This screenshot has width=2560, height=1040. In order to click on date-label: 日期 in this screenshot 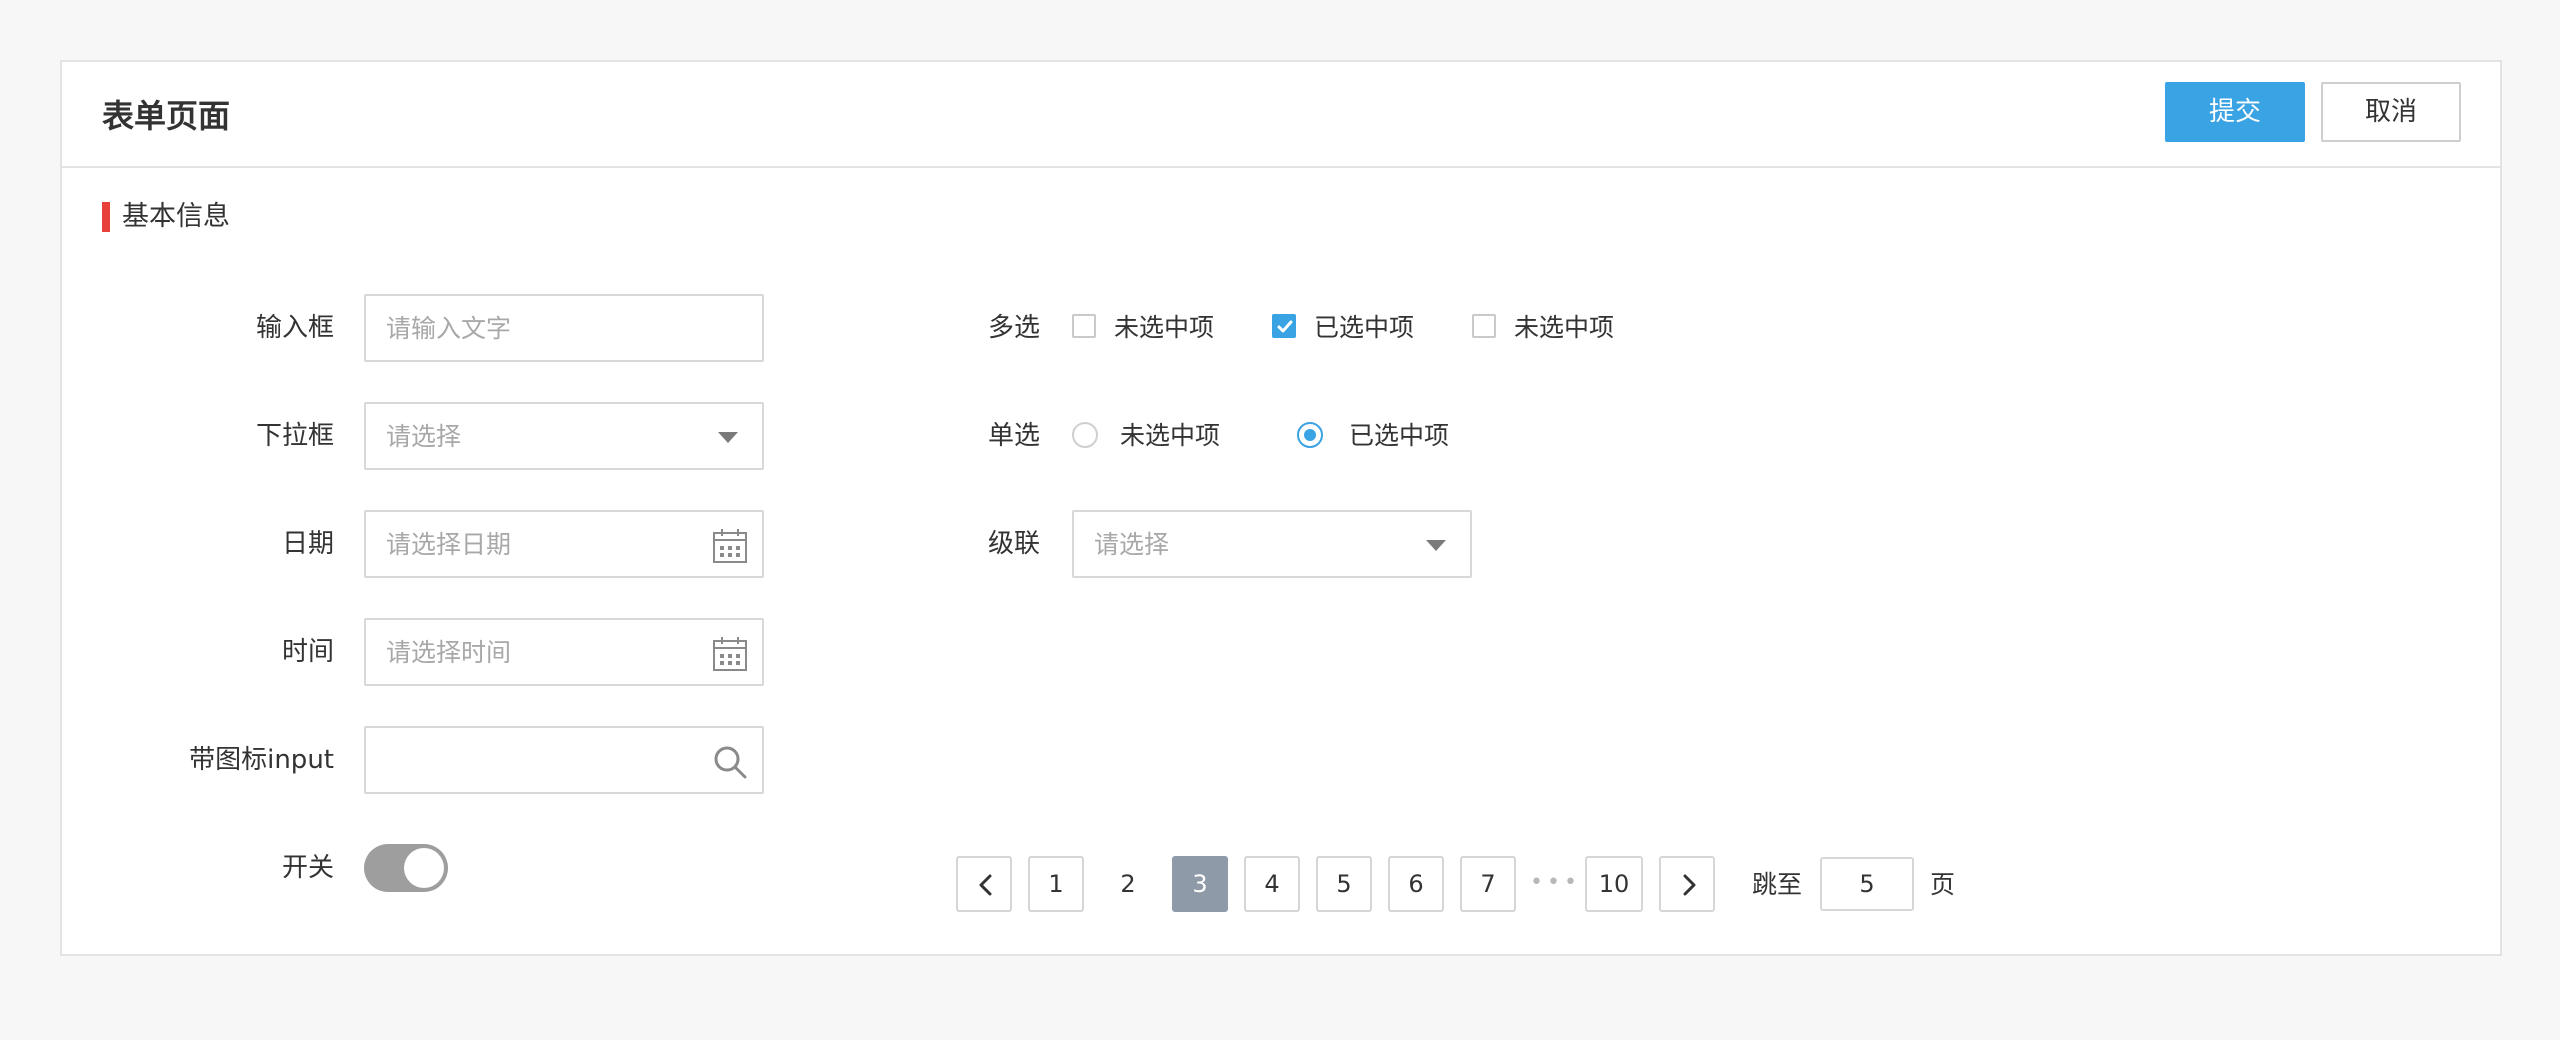, I will do `click(307, 544)`.